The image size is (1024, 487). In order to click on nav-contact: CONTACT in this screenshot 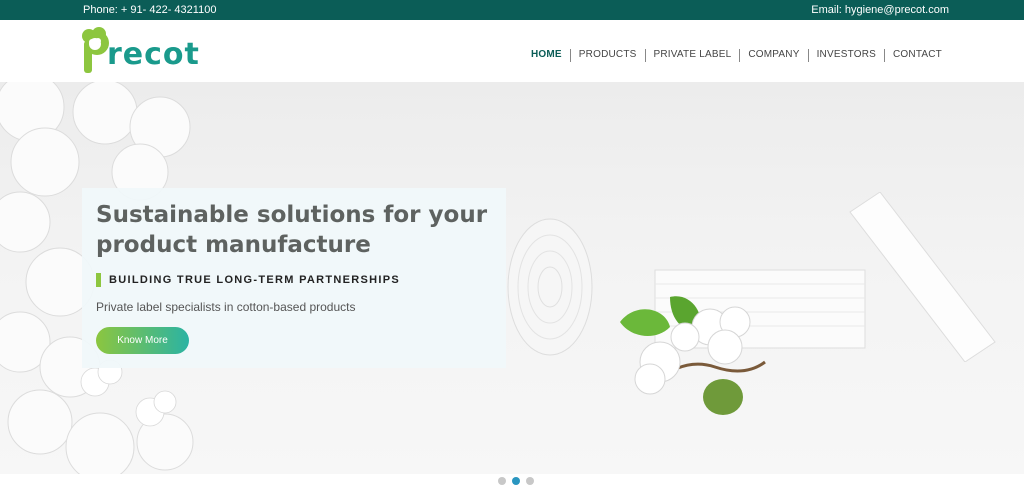, I will do `click(917, 55)`.